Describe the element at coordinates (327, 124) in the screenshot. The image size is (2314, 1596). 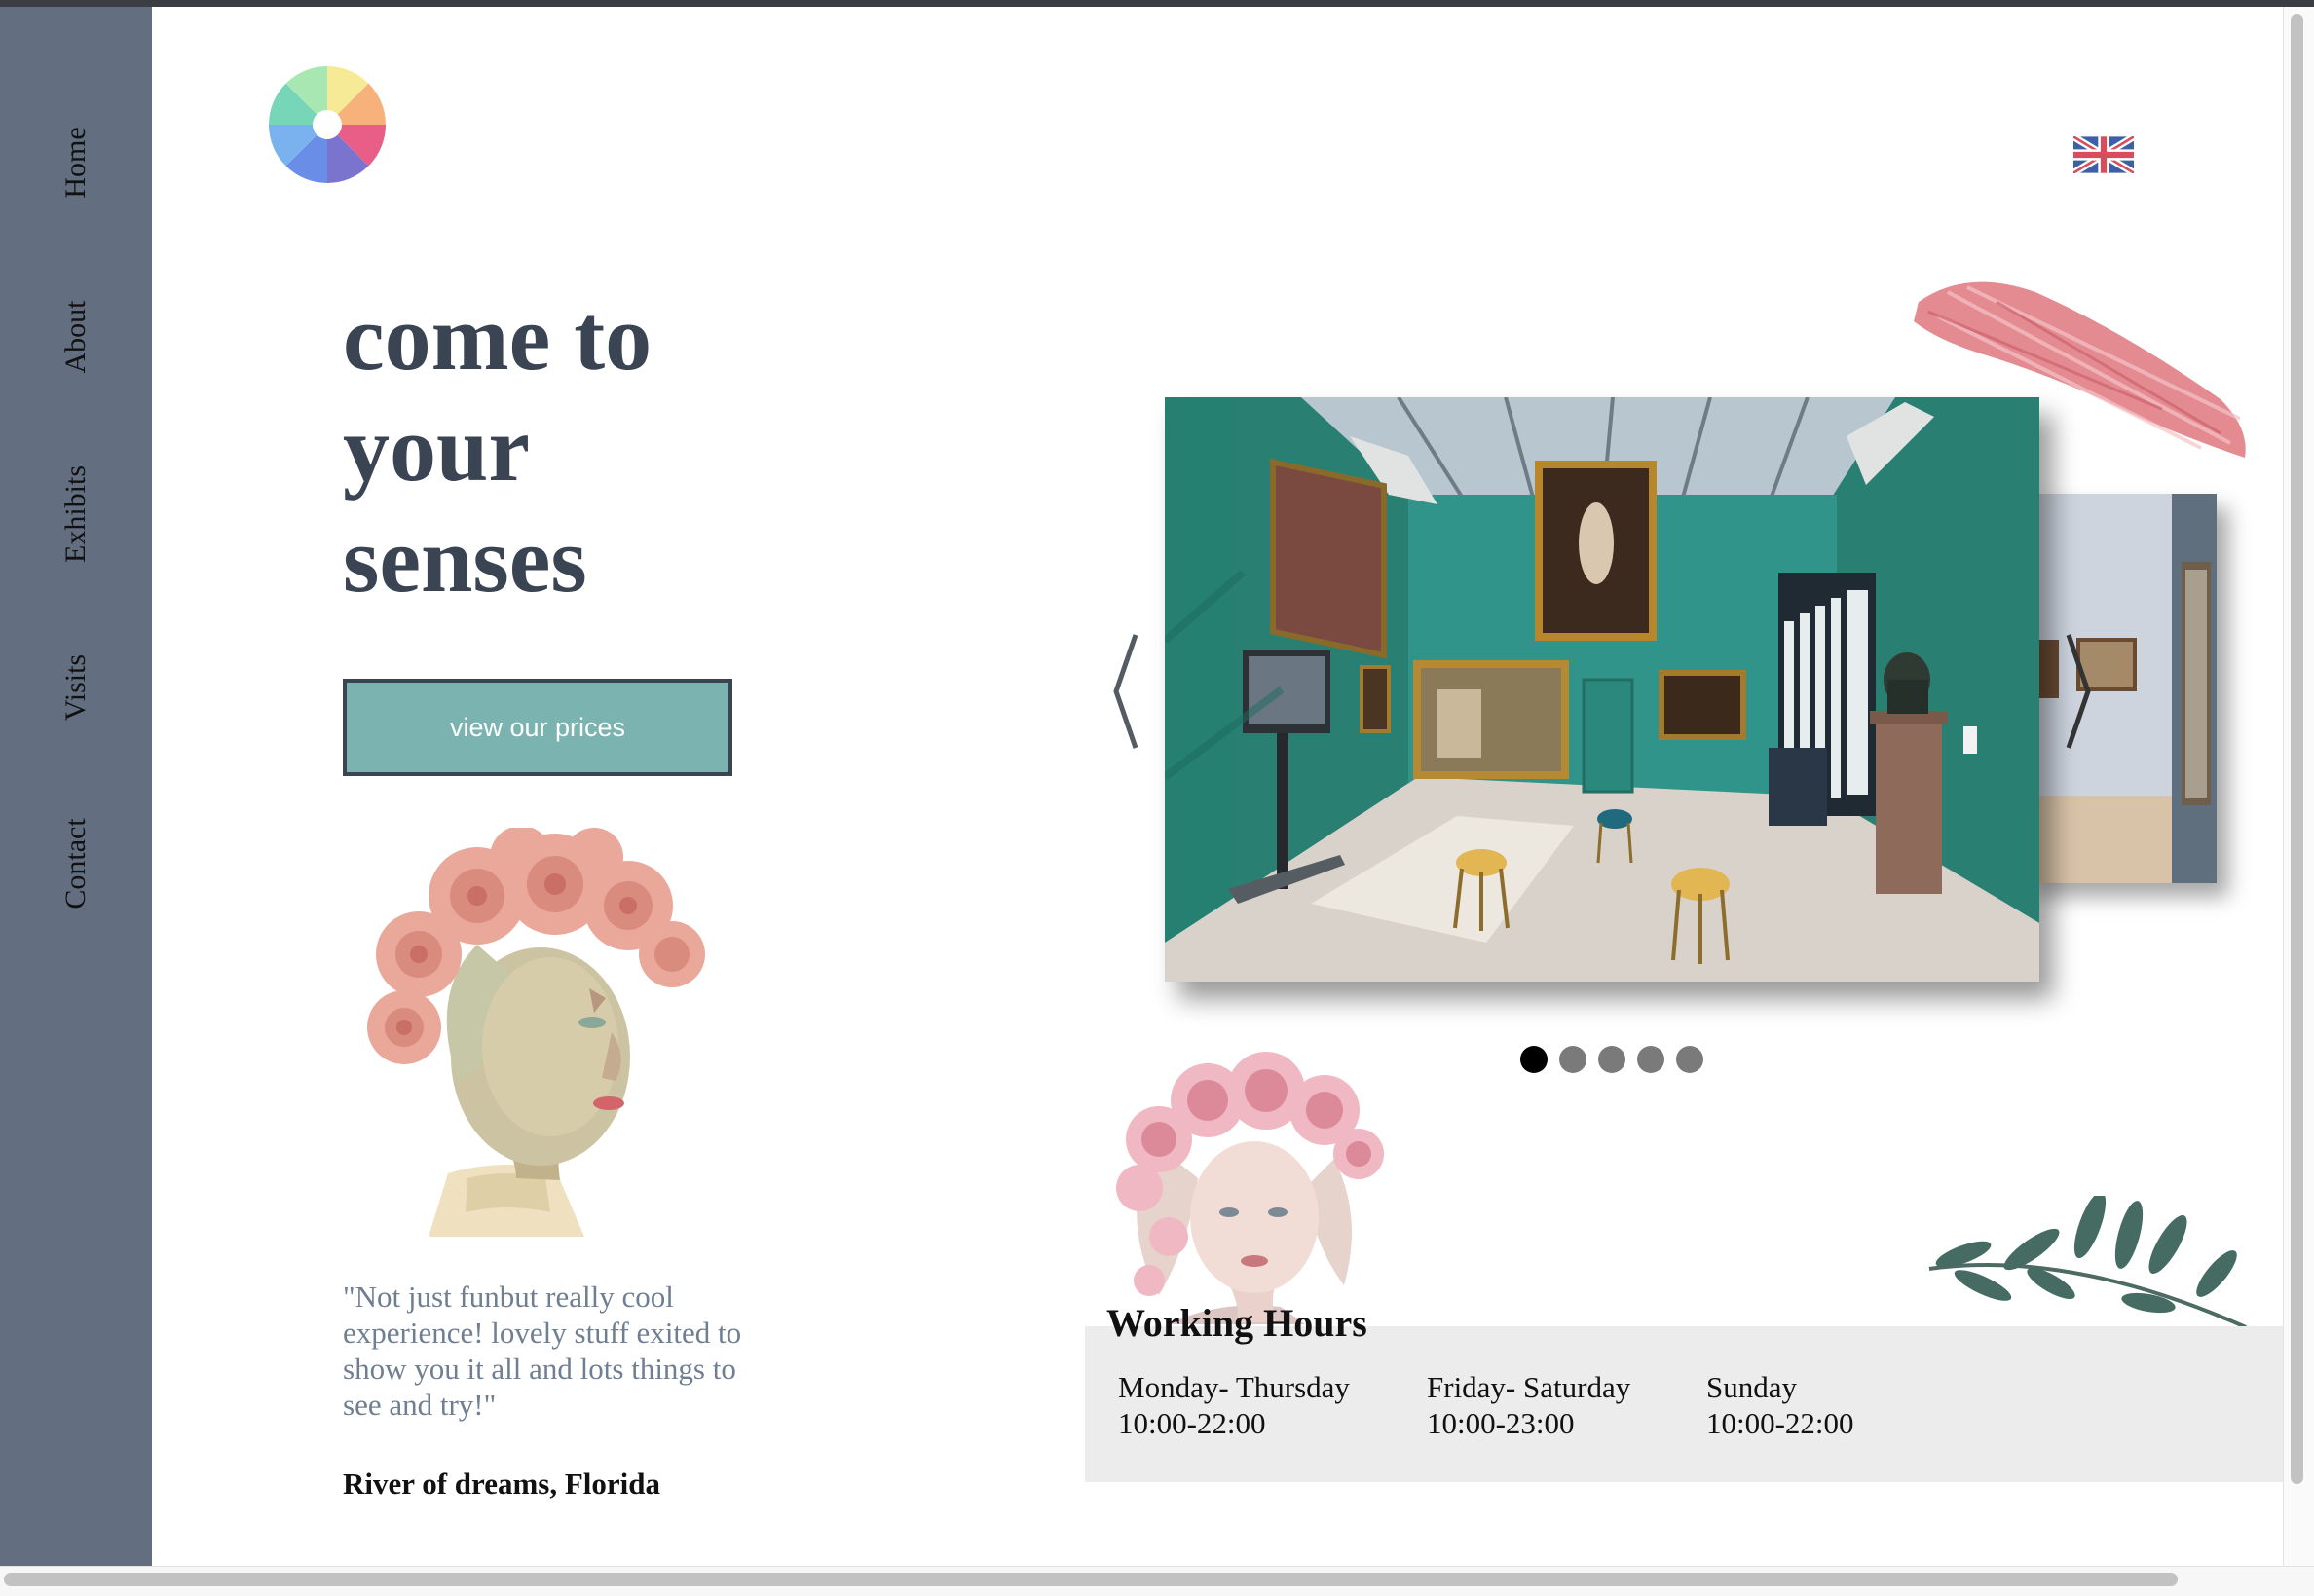
I see `color-wheel-icon` at that location.